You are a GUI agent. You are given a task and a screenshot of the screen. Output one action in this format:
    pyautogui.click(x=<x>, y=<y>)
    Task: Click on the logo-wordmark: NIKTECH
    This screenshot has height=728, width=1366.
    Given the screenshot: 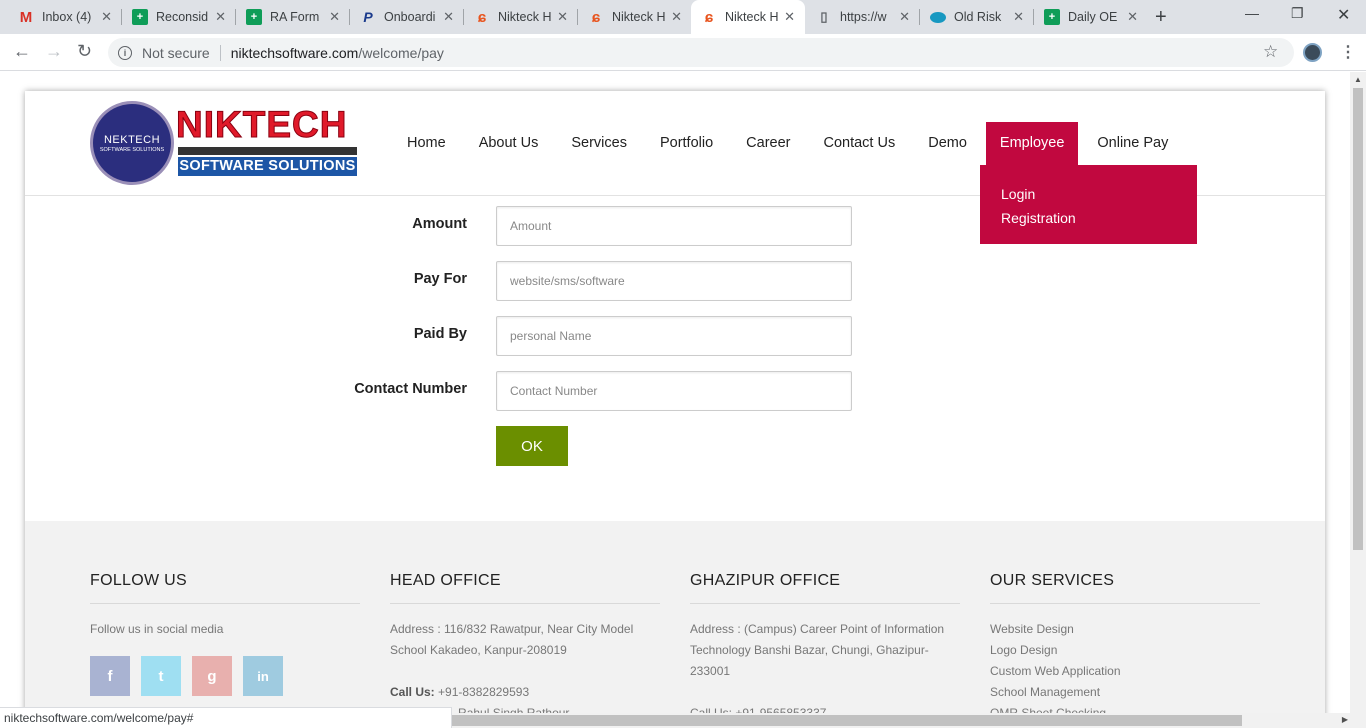 What is the action you would take?
    pyautogui.click(x=261, y=125)
    